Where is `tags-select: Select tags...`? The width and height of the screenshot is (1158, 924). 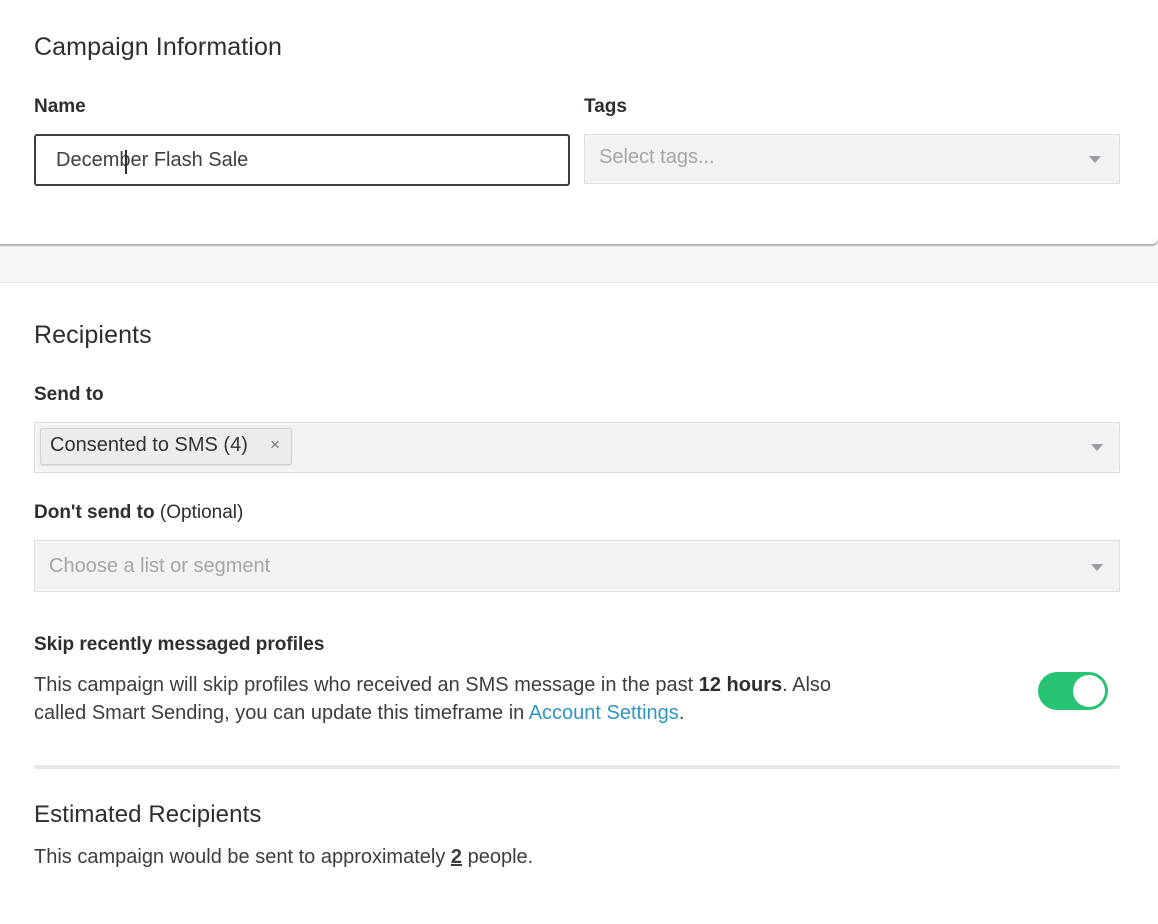 tags-select: Select tags... is located at coordinates (852, 159).